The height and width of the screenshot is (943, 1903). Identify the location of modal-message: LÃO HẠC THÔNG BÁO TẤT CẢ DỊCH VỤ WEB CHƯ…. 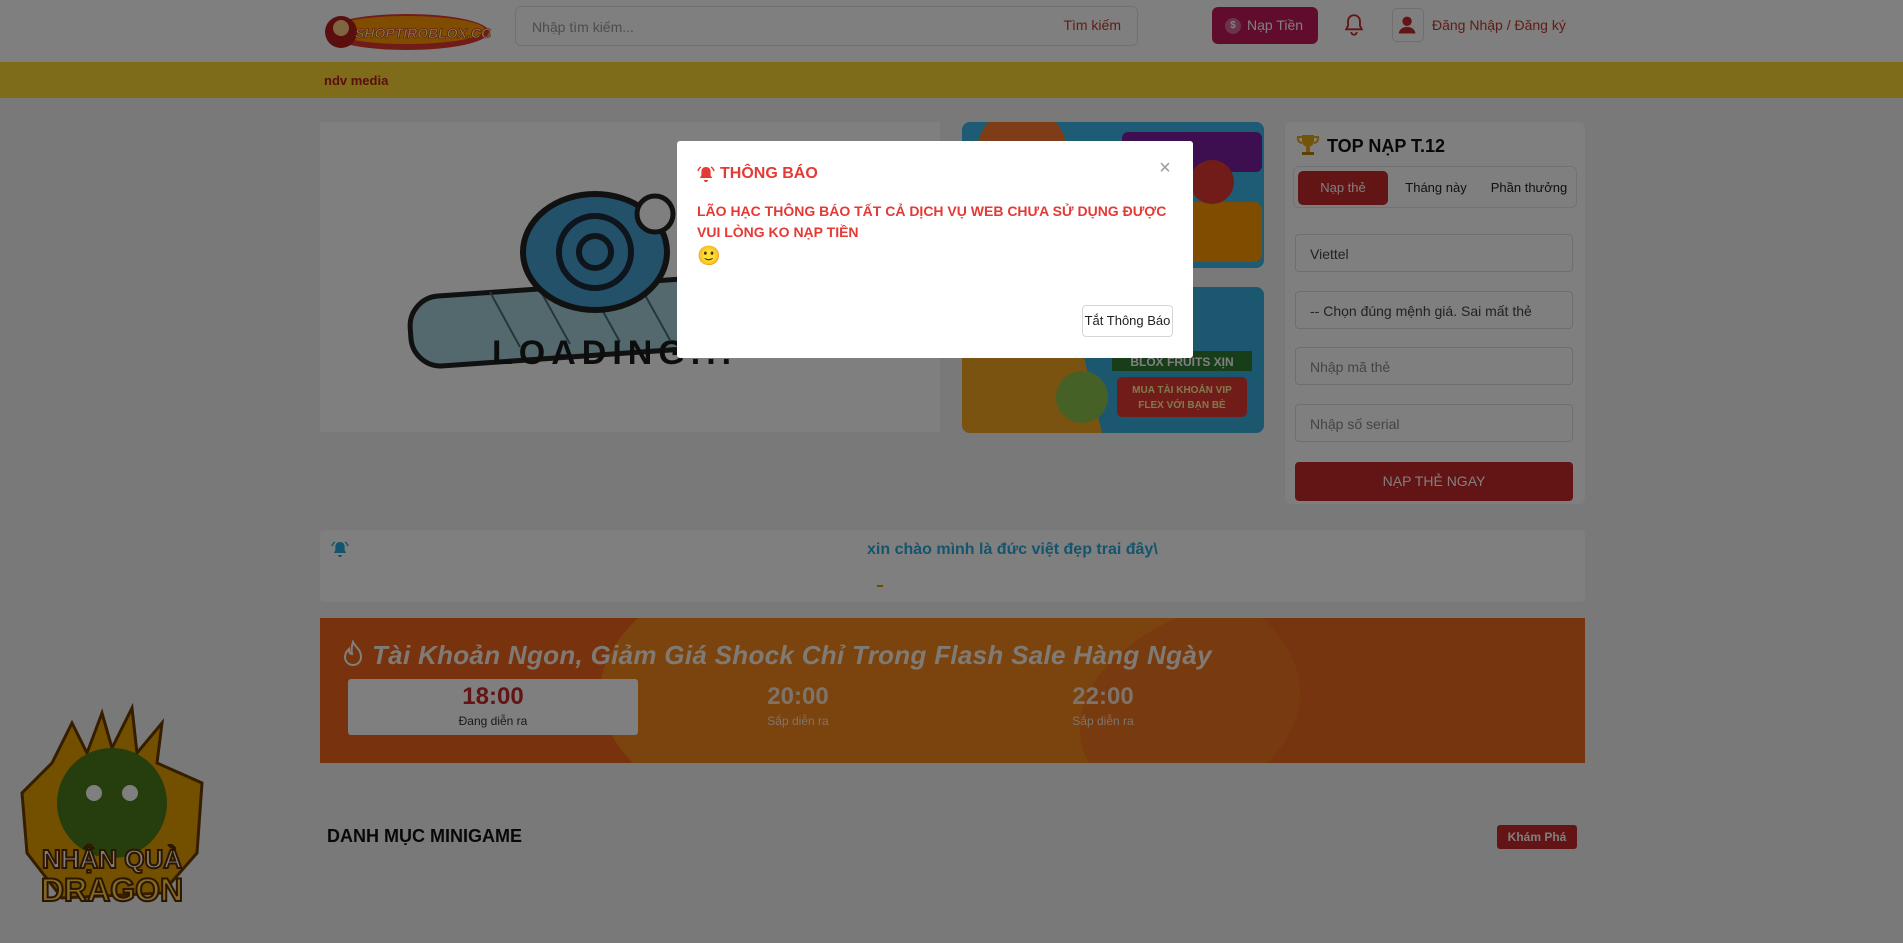
(932, 221).